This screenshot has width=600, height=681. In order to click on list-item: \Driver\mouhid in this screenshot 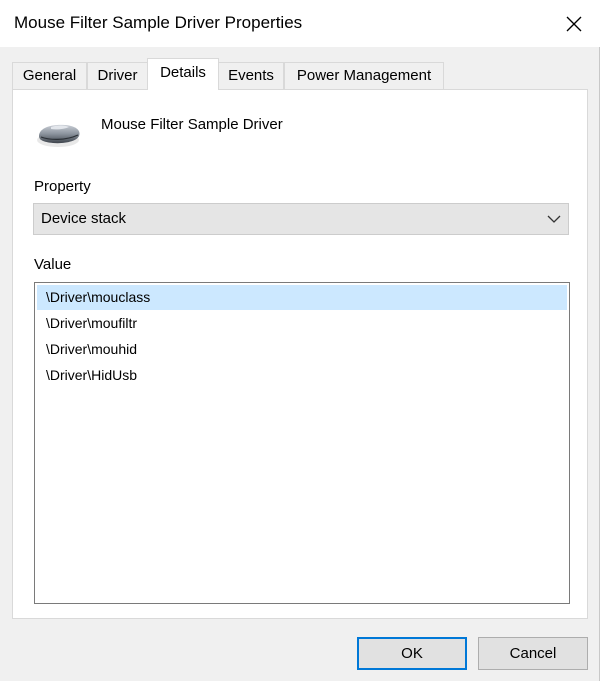, I will do `click(302, 349)`.